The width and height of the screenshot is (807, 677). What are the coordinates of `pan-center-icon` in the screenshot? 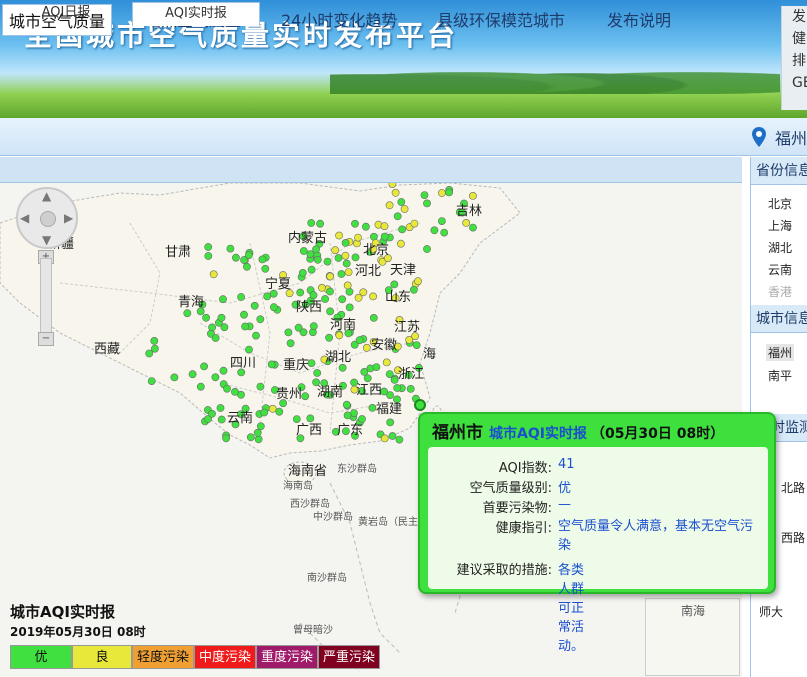 It's located at (48, 219).